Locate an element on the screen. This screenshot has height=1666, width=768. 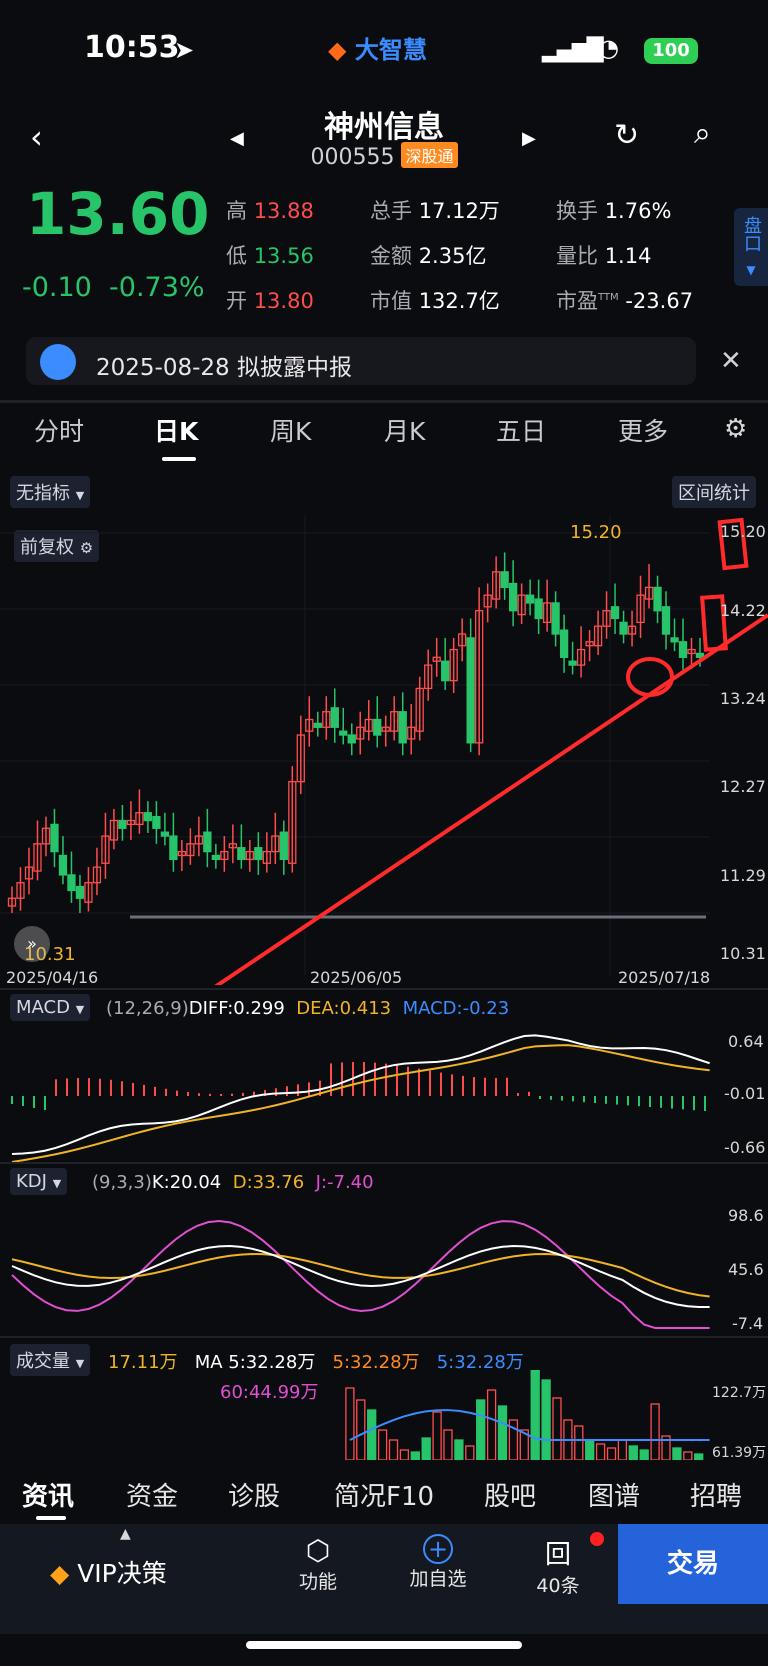
pankou-button: 盘口 ▼ is located at coordinates (751, 247).